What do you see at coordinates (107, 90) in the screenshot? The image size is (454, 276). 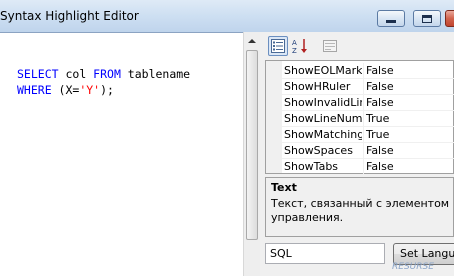 I see `sql-text: );` at bounding box center [107, 90].